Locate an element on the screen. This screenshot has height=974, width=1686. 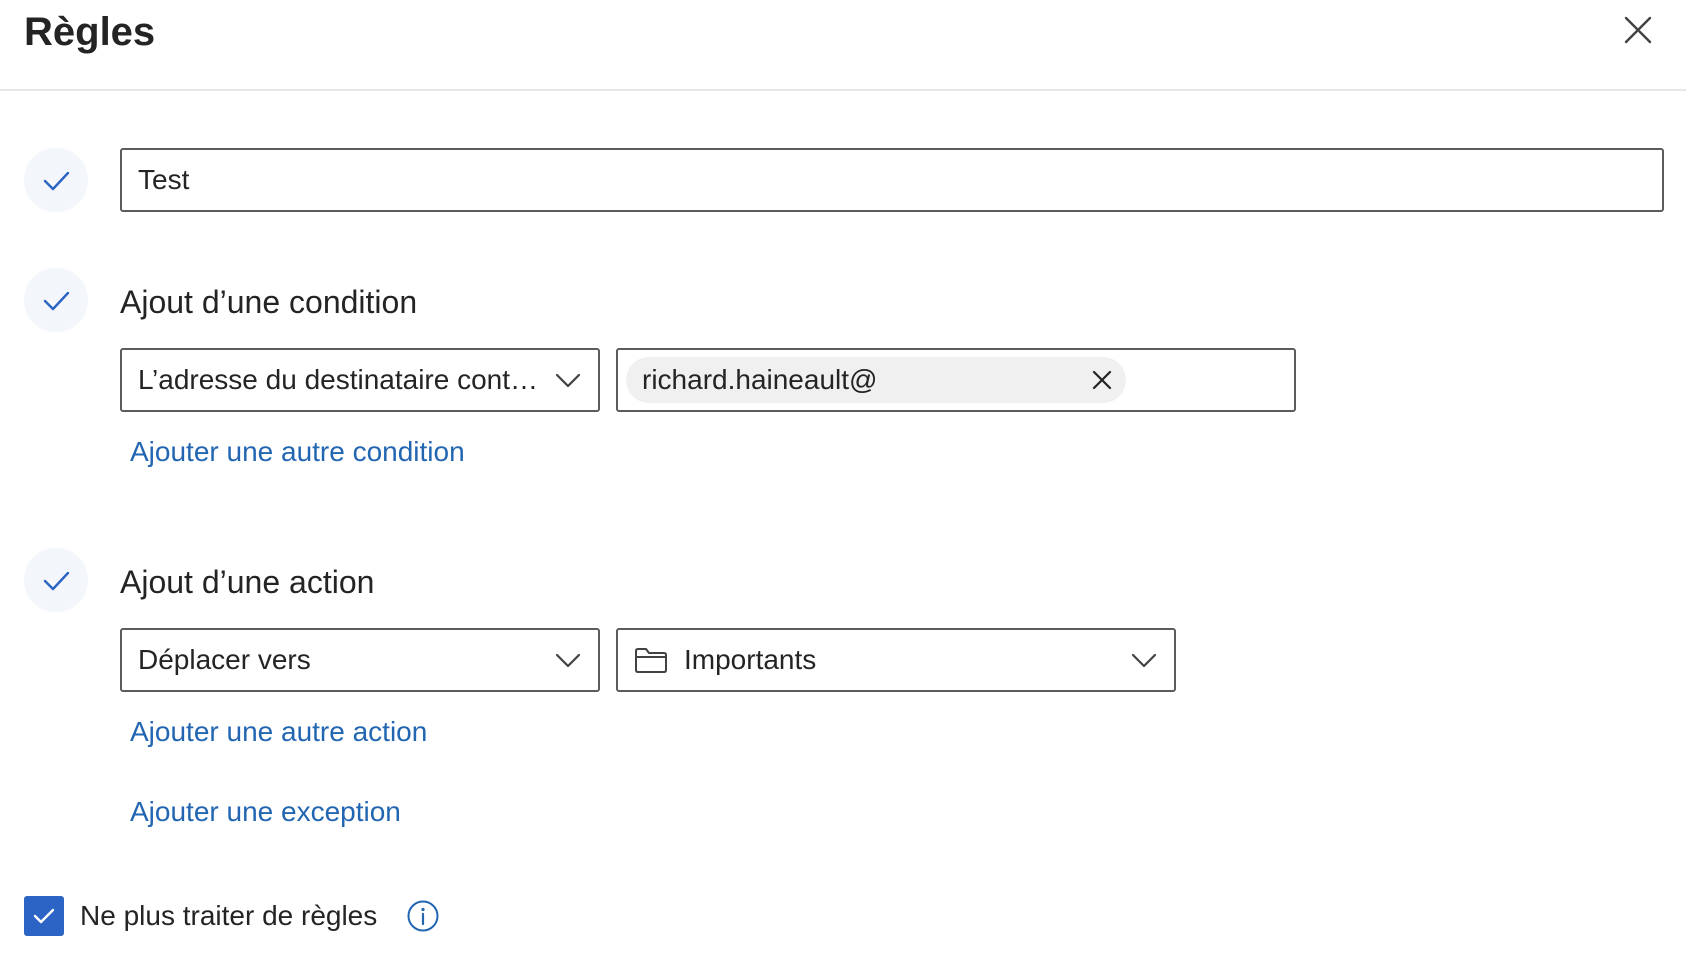
add-action-link: Ajouter une autre action is located at coordinates (278, 732).